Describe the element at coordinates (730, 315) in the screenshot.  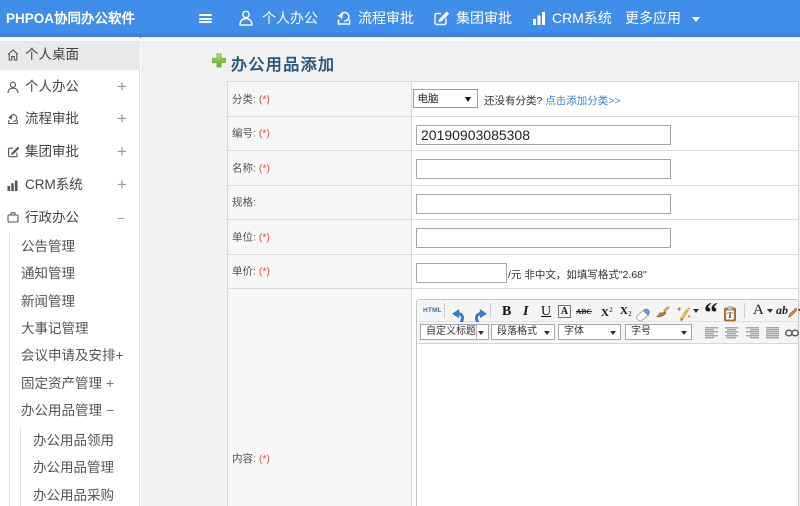
I see `svg-text: T` at that location.